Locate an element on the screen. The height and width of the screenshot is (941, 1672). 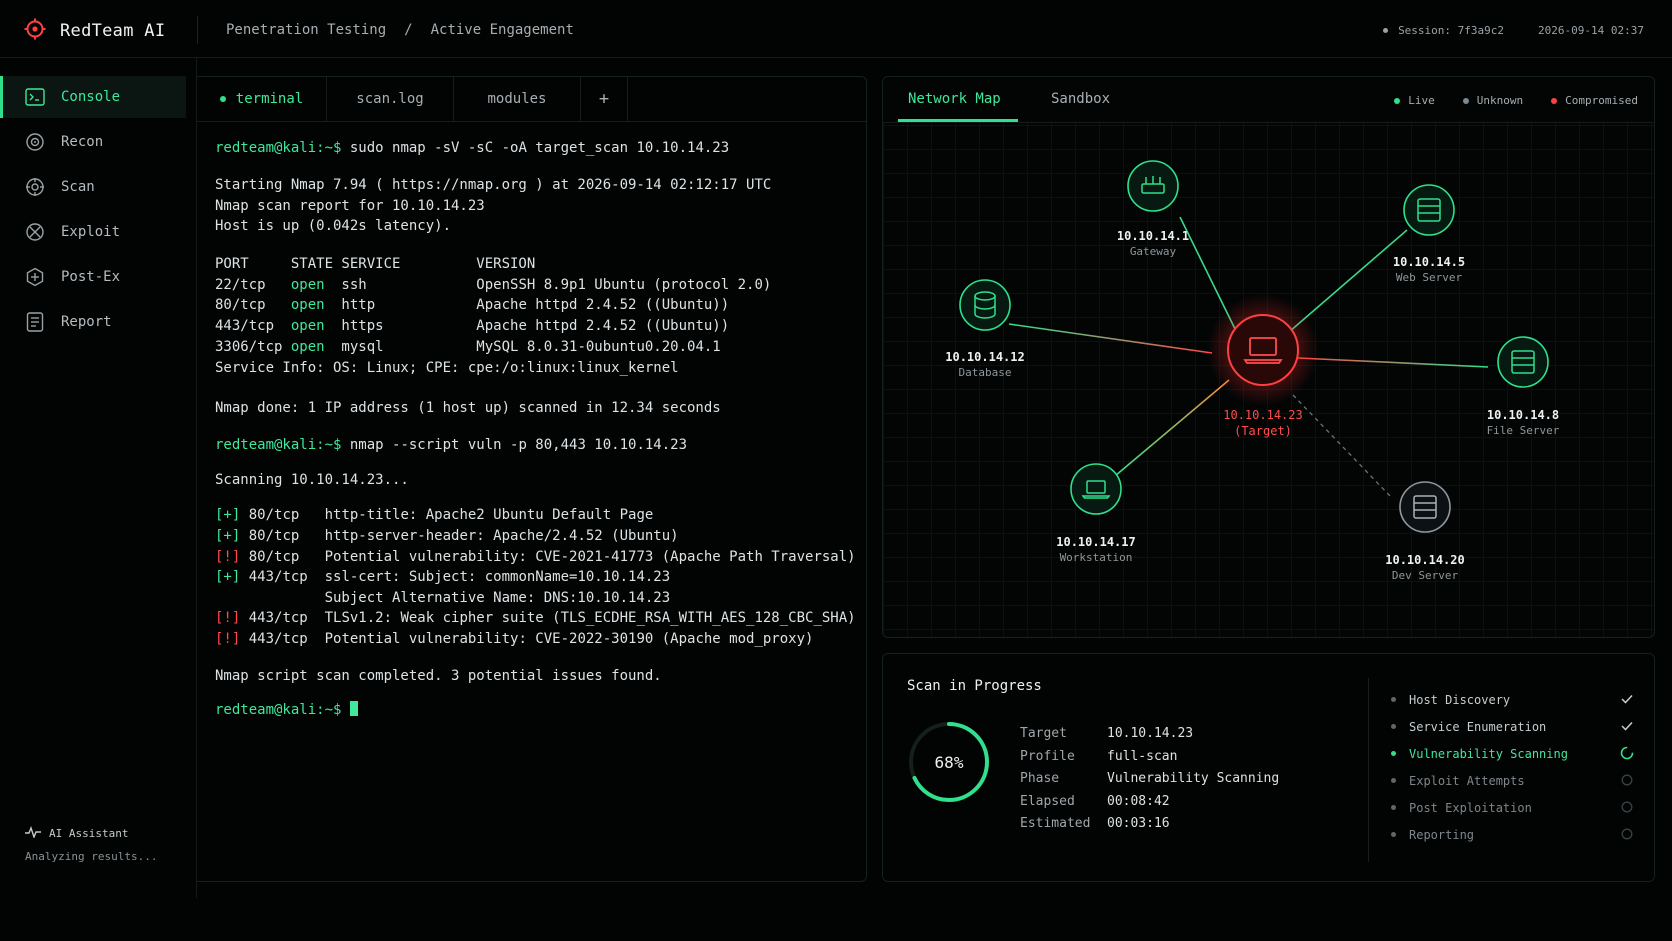
step-host-discovery: Host Discovery is located at coordinates (1511, 699).